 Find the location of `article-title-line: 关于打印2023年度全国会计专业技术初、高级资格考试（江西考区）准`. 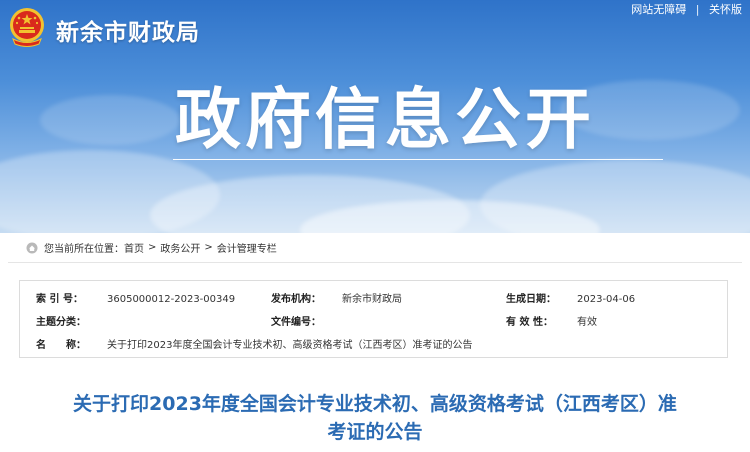

article-title-line: 关于打印2023年度全国会计专业技术初、高级资格考试（江西考区）准 is located at coordinates (375, 404).